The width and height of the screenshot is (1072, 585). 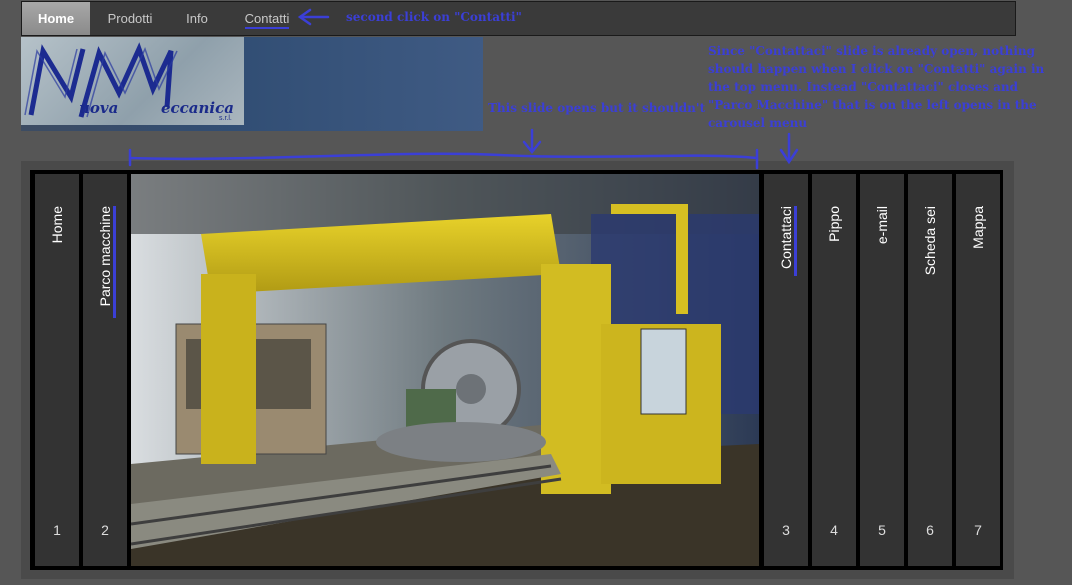 What do you see at coordinates (597, 108) in the screenshot?
I see `annotation-wrong-slide: This slide opens but it shouldn't` at bounding box center [597, 108].